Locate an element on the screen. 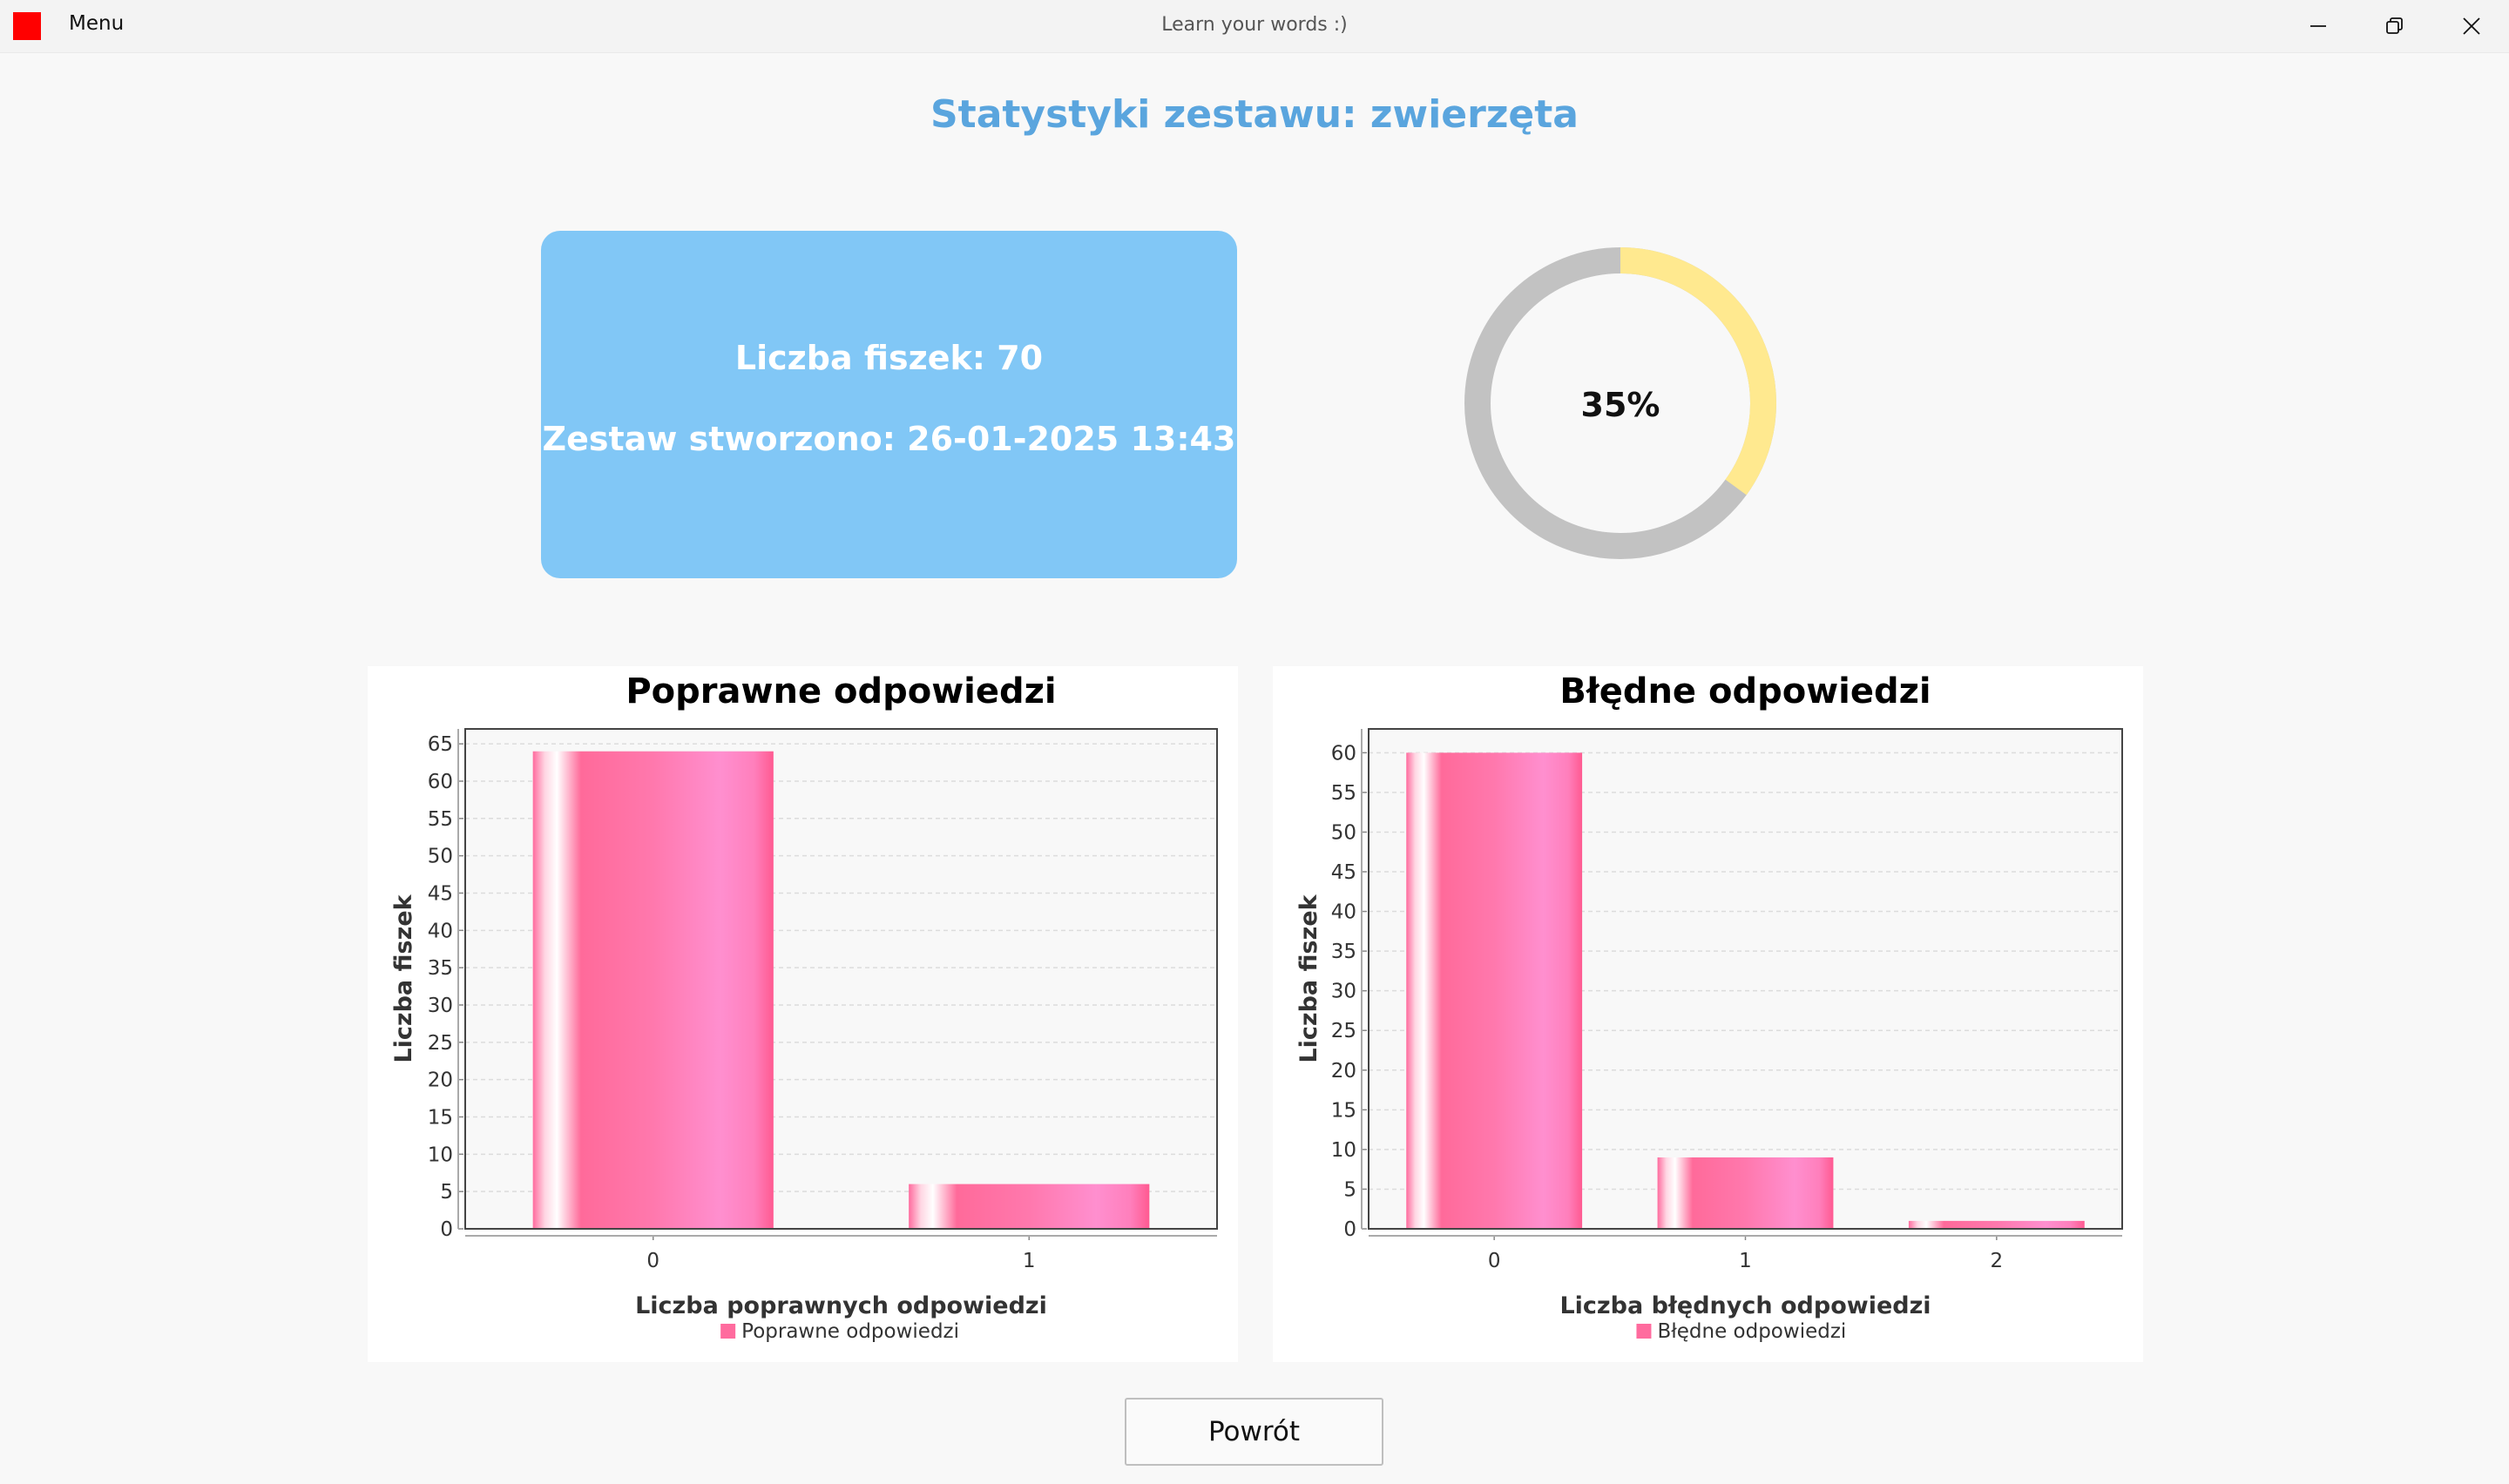  restore-button is located at coordinates (2395, 26).